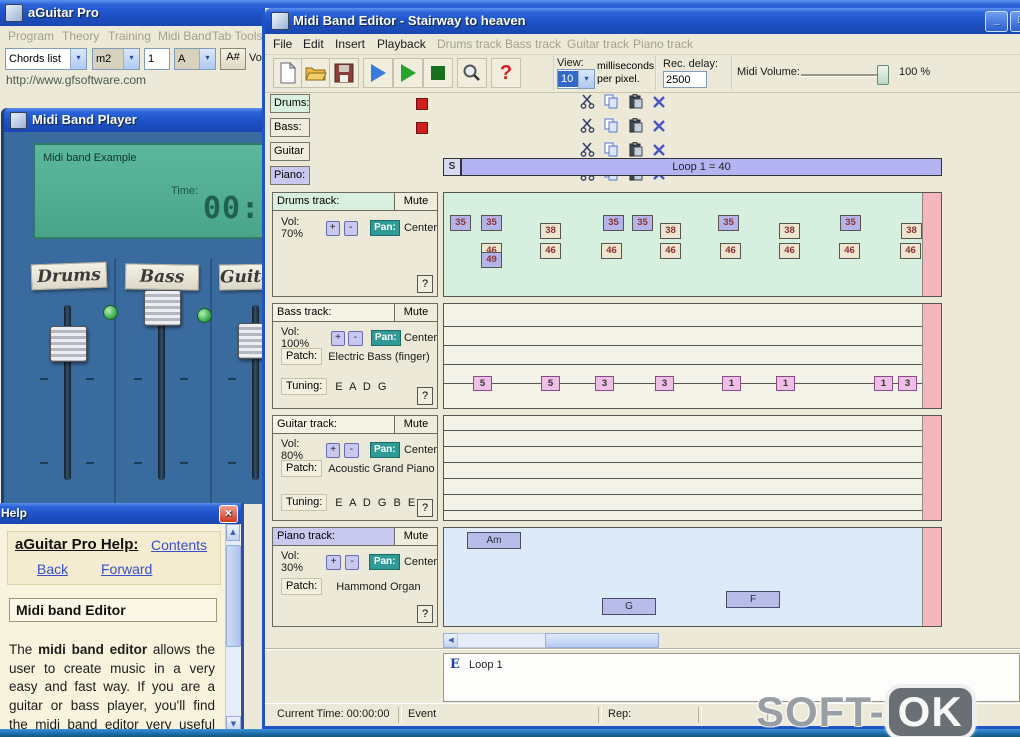 This screenshot has width=1020, height=737. What do you see at coordinates (120, 513) in the screenshot?
I see `help-titlebar: Help ×` at bounding box center [120, 513].